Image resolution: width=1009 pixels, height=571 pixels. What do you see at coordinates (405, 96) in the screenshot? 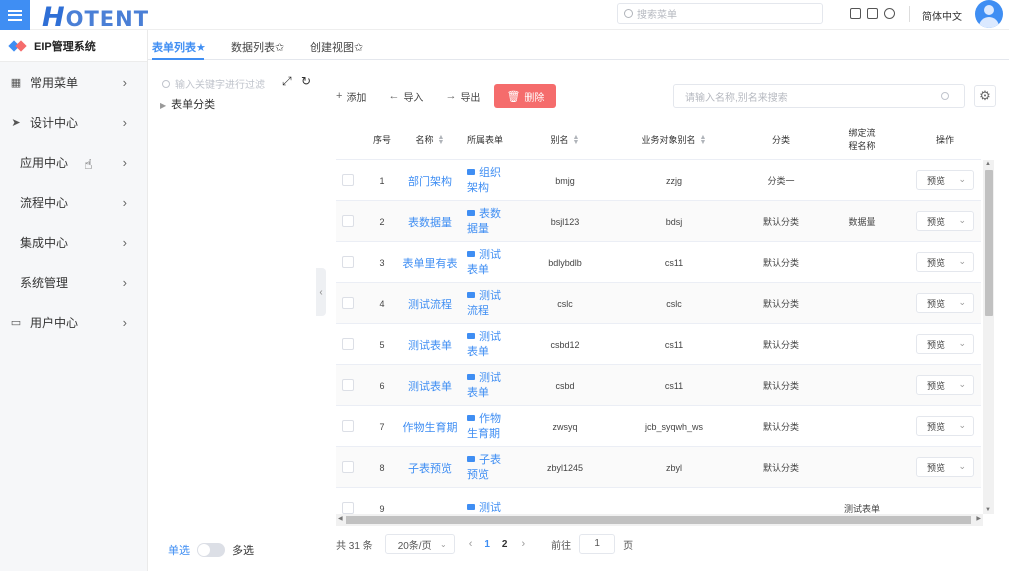
I see `import-button: ← 导入` at bounding box center [405, 96].